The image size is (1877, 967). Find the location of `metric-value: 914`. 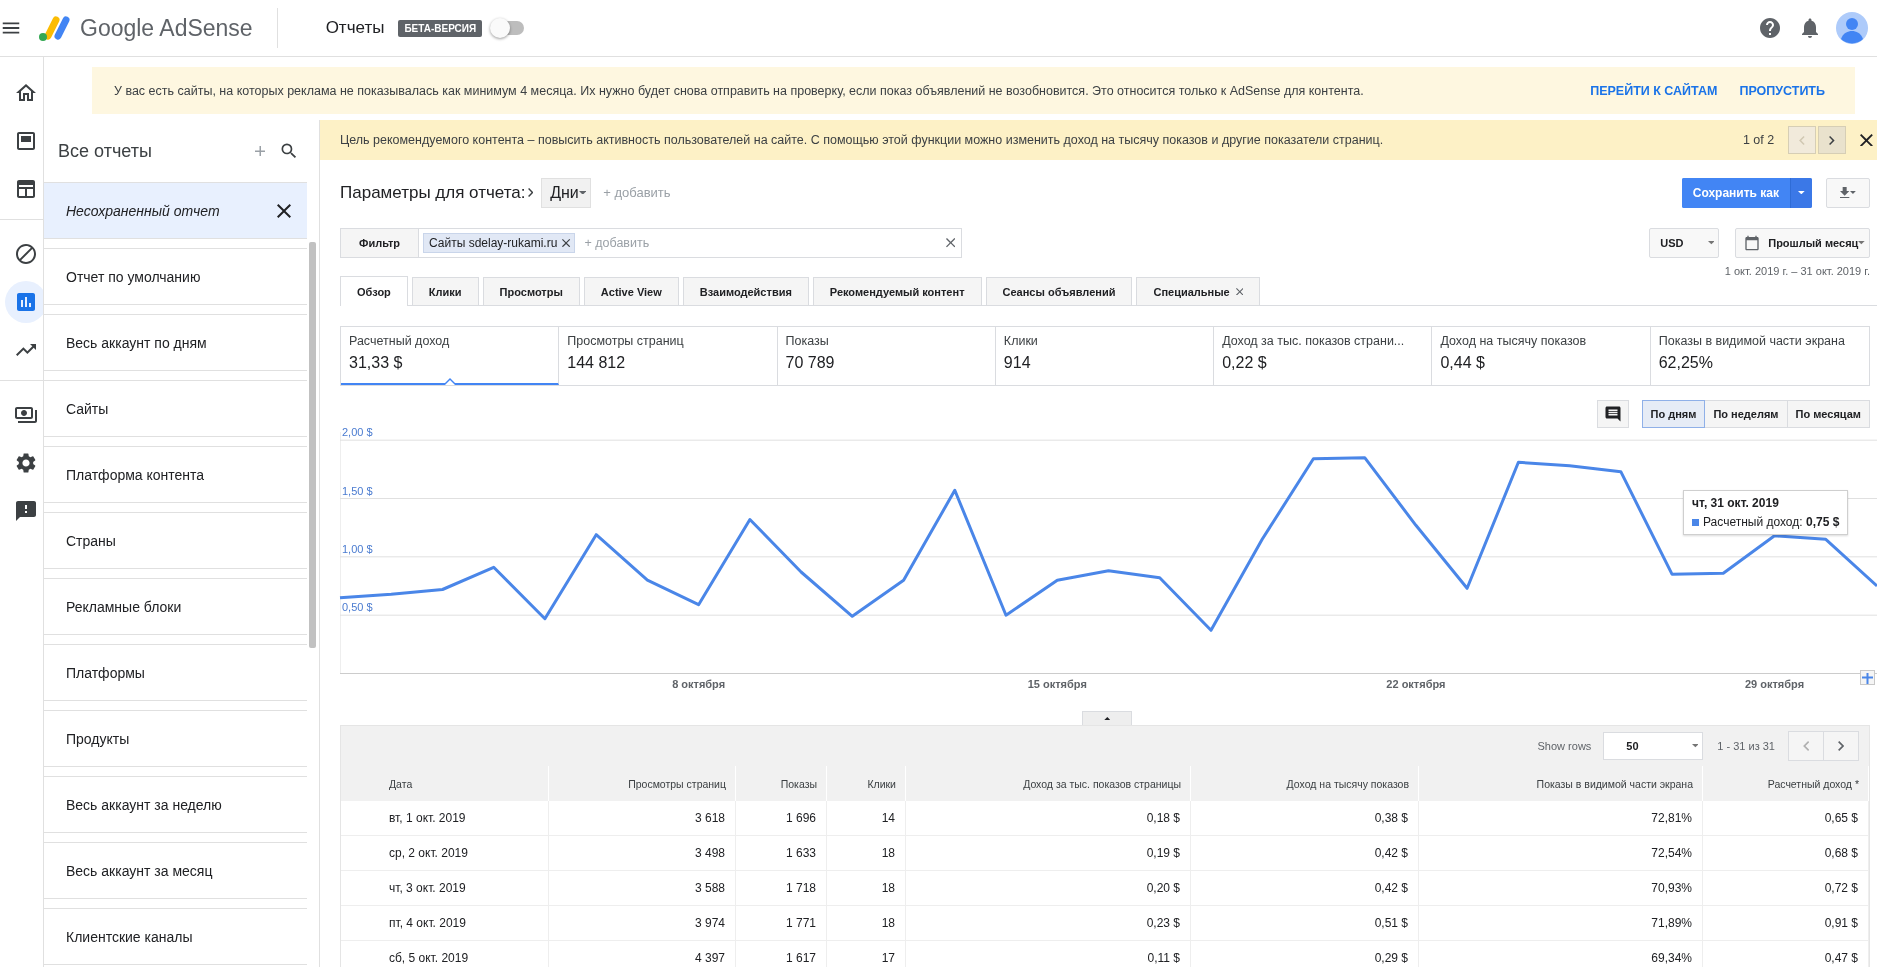

metric-value: 914 is located at coordinates (1017, 363).